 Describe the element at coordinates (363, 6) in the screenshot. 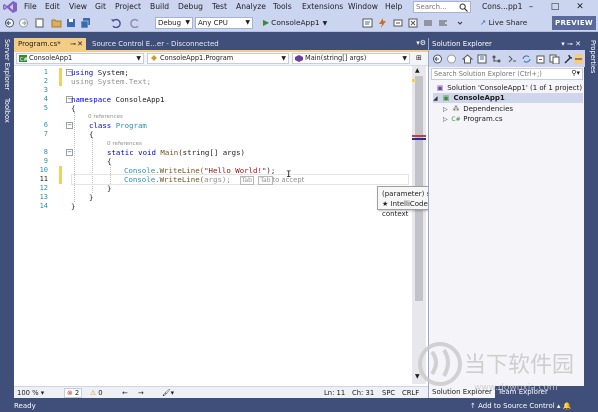

I see `menu-window: Window` at that location.